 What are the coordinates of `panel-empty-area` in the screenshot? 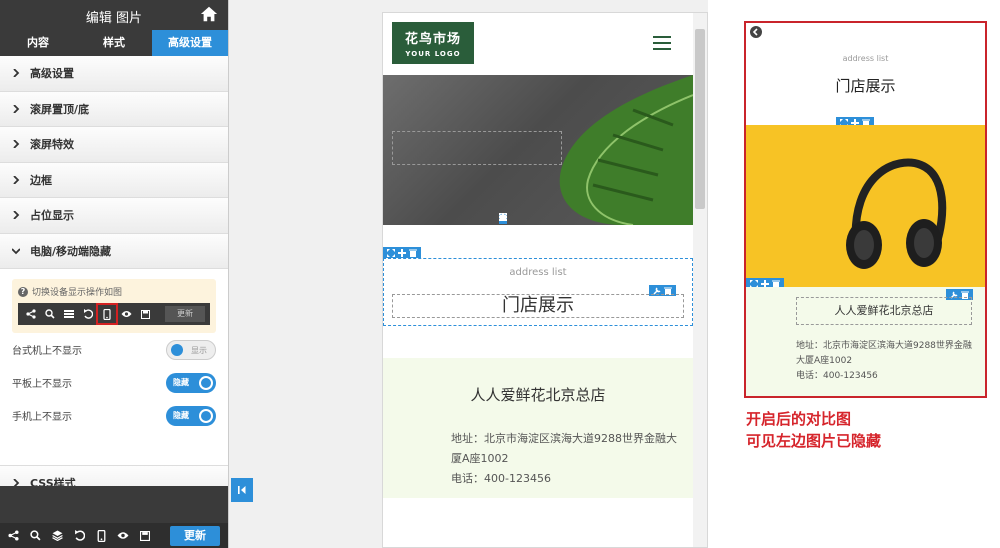 It's located at (114, 504).